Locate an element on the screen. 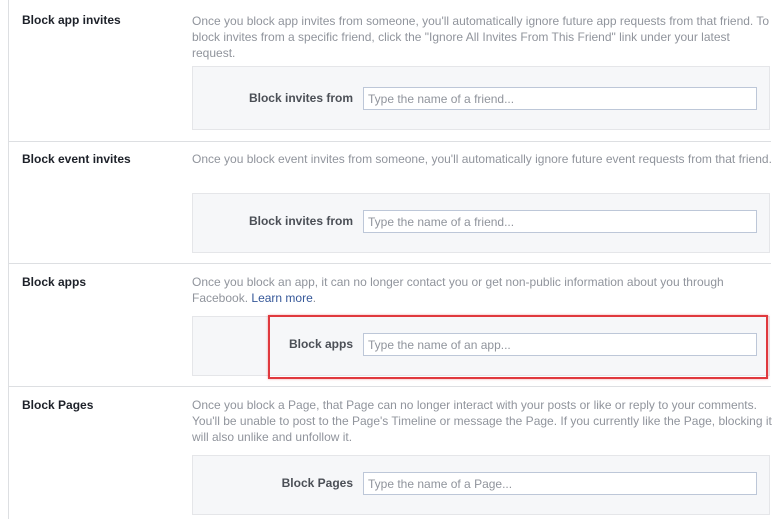  block-pages-panel: Block Pages is located at coordinates (481, 485).